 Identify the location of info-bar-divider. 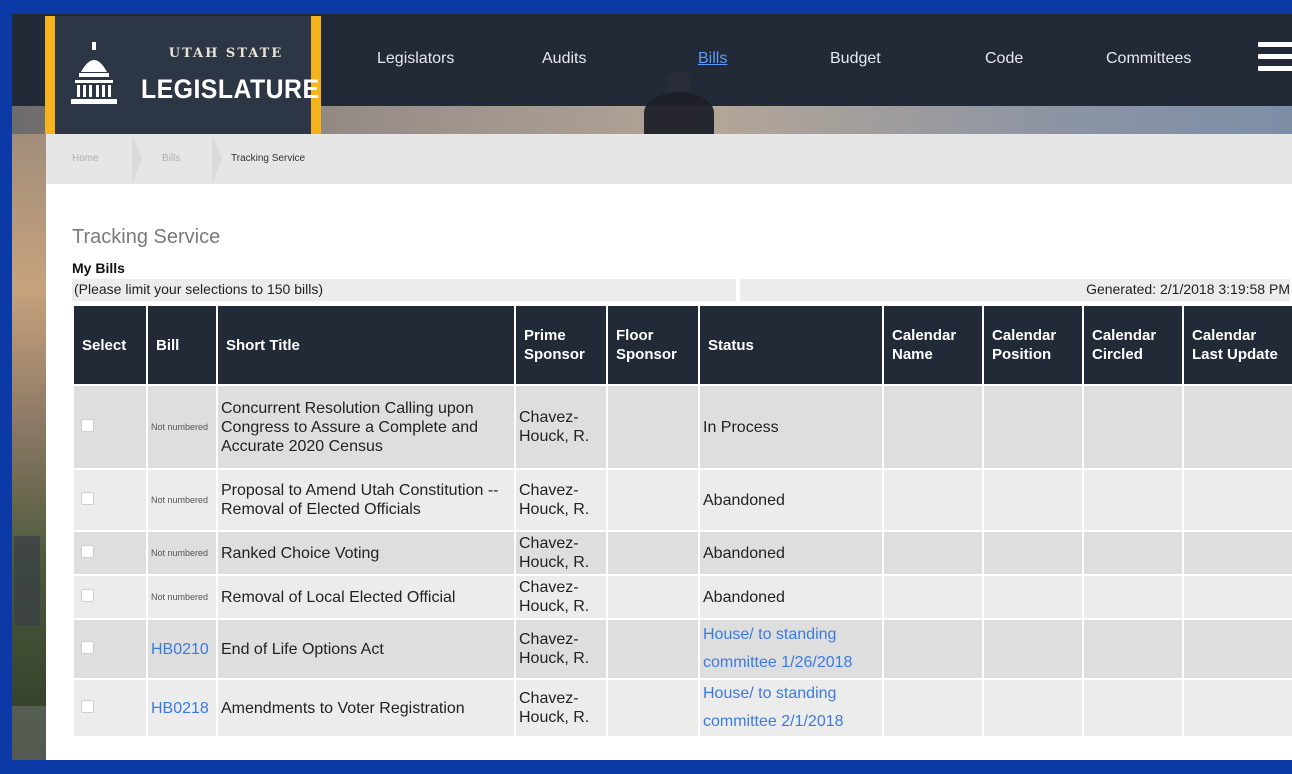
(738, 290).